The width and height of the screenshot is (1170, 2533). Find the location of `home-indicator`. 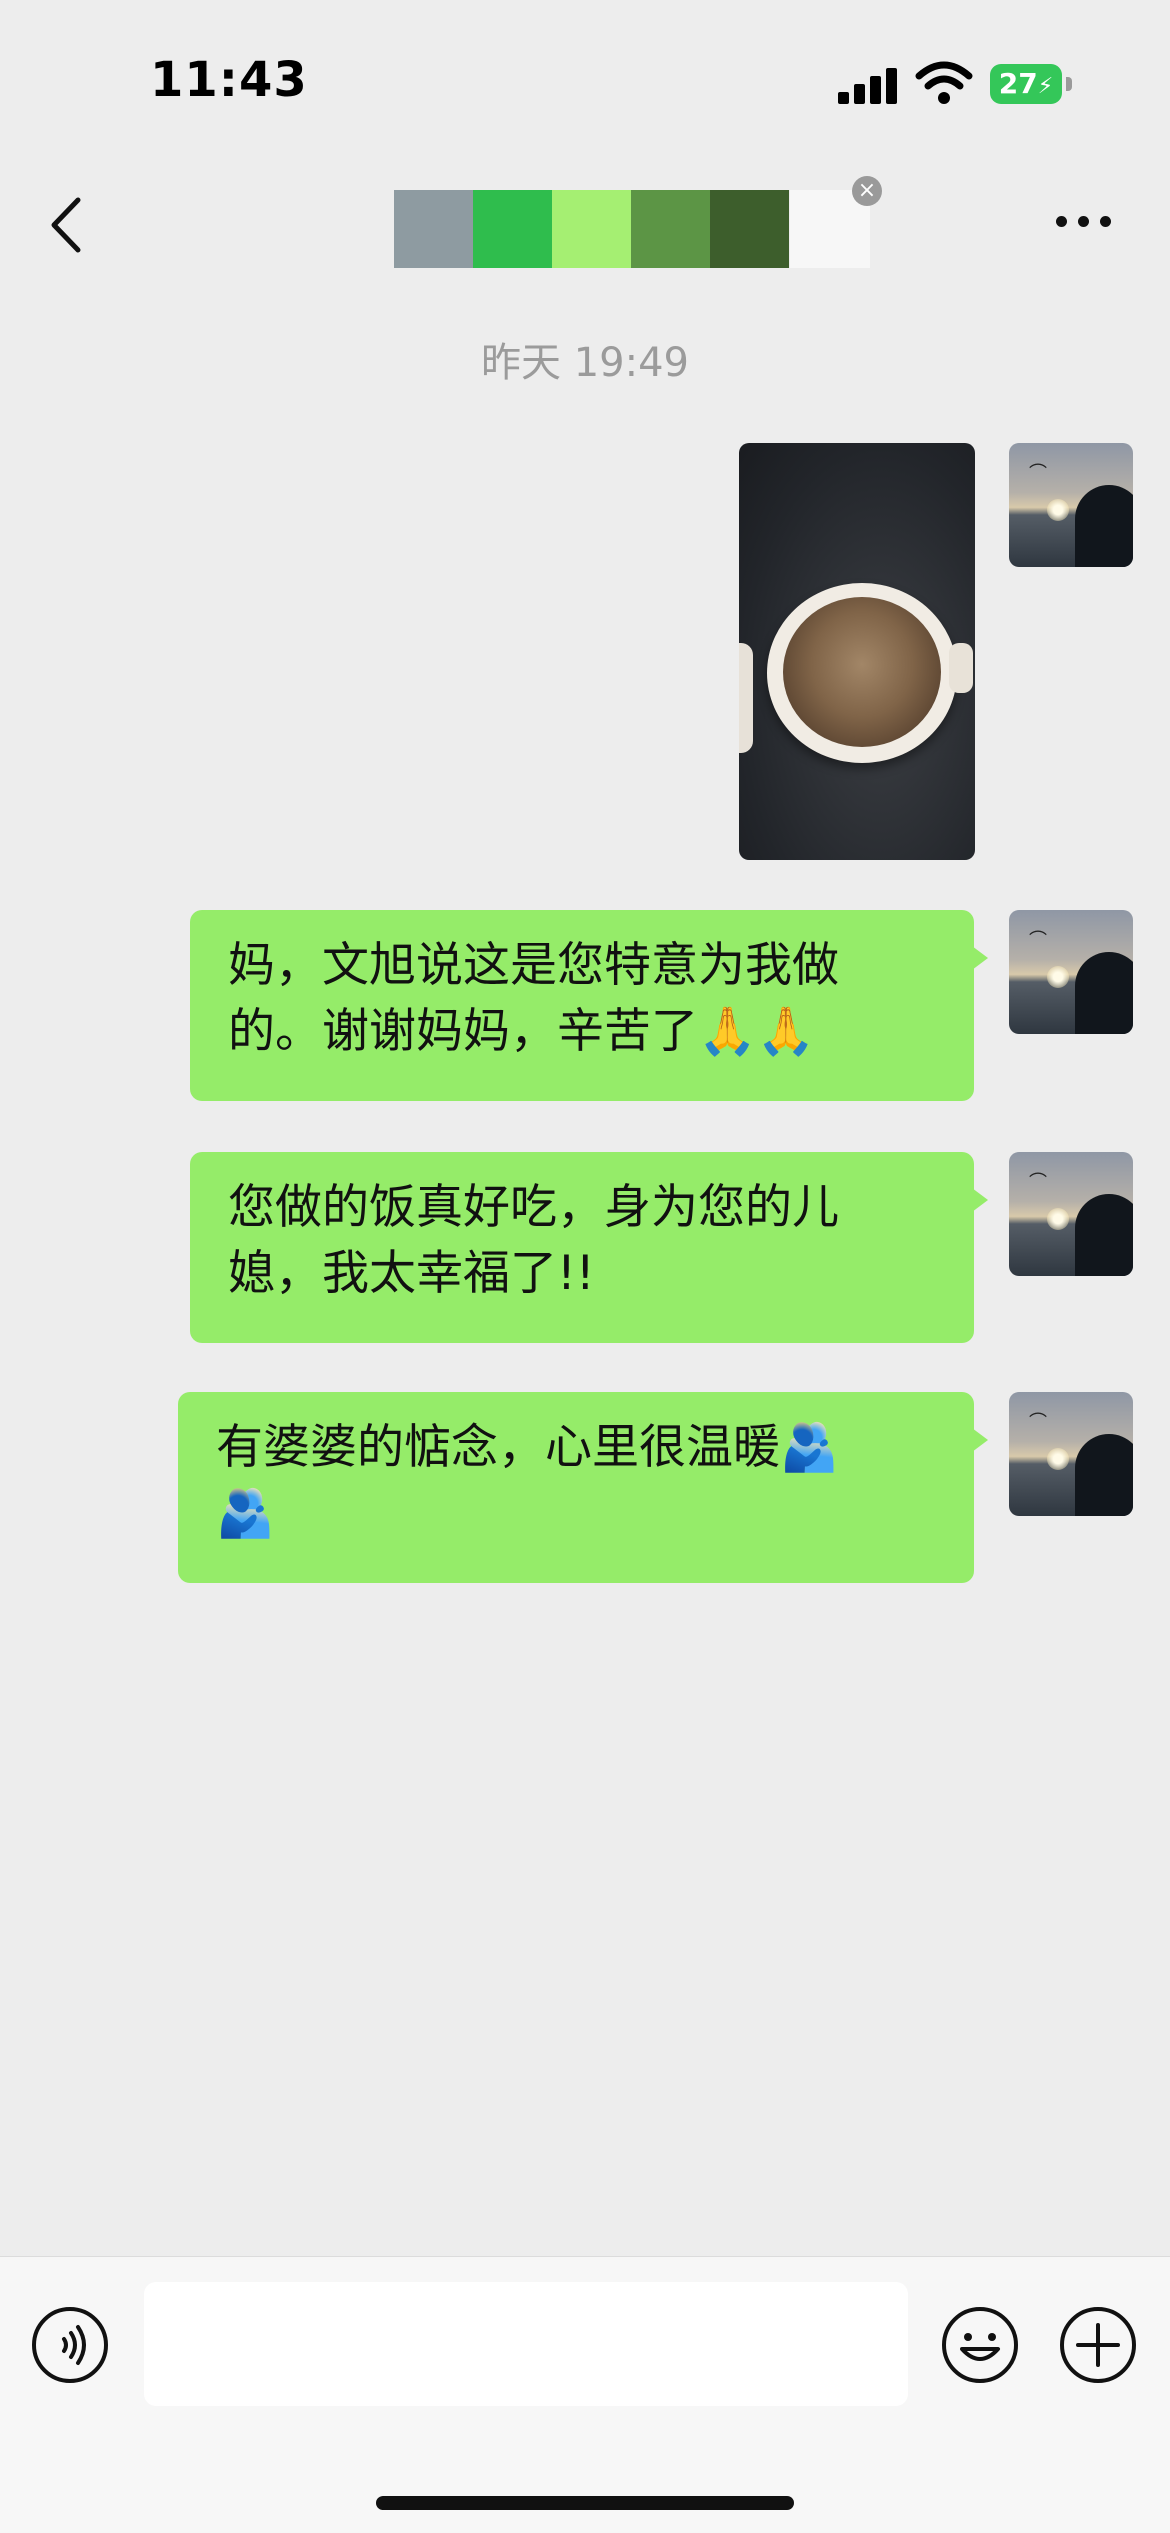

home-indicator is located at coordinates (585, 2503).